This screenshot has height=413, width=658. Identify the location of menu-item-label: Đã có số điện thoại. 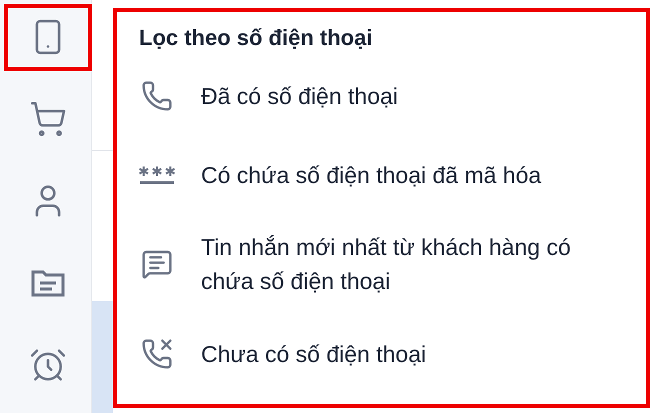
(300, 96).